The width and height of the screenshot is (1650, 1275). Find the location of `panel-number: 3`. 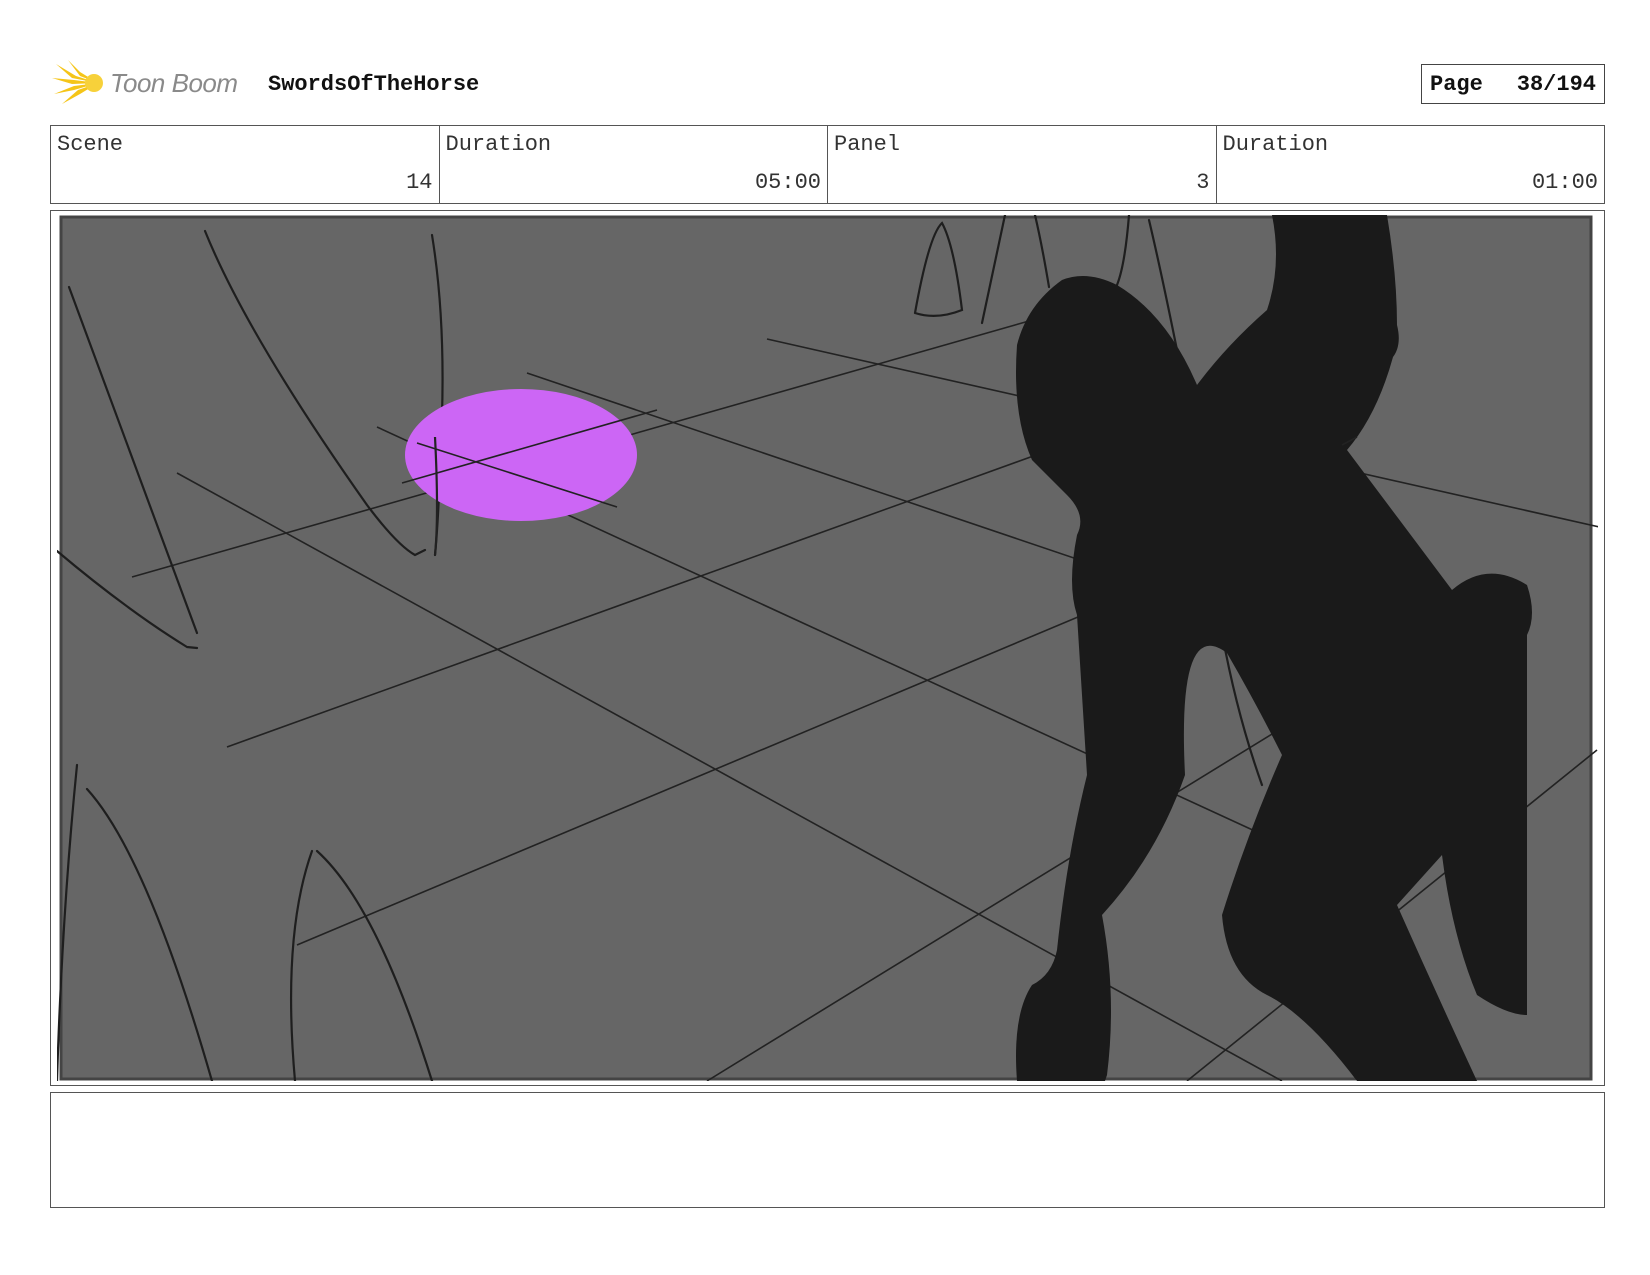

panel-number: 3 is located at coordinates (1203, 182).